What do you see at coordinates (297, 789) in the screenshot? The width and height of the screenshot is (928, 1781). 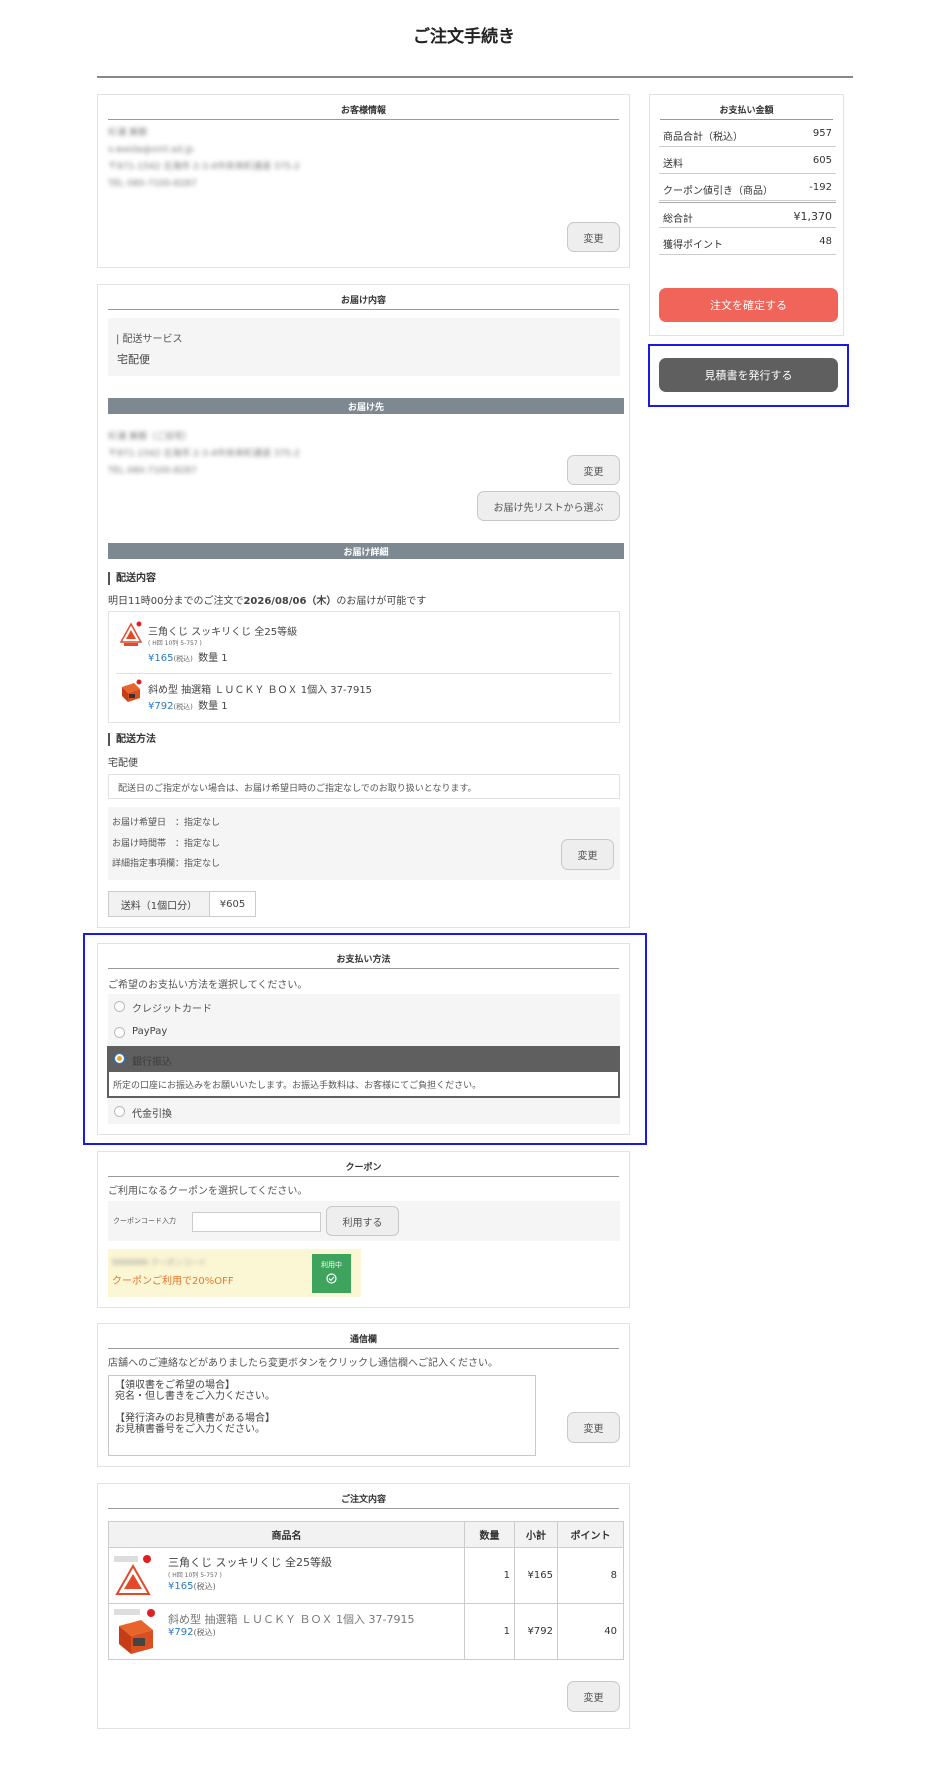 I see `delivery-method-note: 配送日のご指定がない場合は、お届け希望日時のご指定なしでのお取り扱いとなります。` at bounding box center [297, 789].